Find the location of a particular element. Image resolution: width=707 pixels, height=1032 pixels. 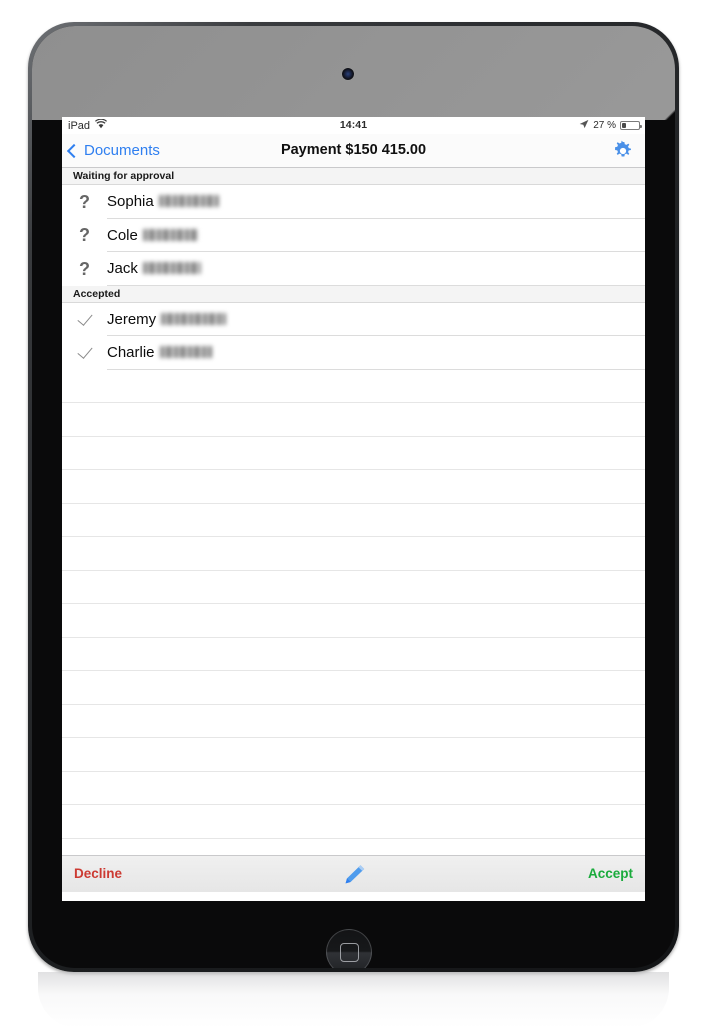

status-bar-right: 27 % is located at coordinates (610, 125).